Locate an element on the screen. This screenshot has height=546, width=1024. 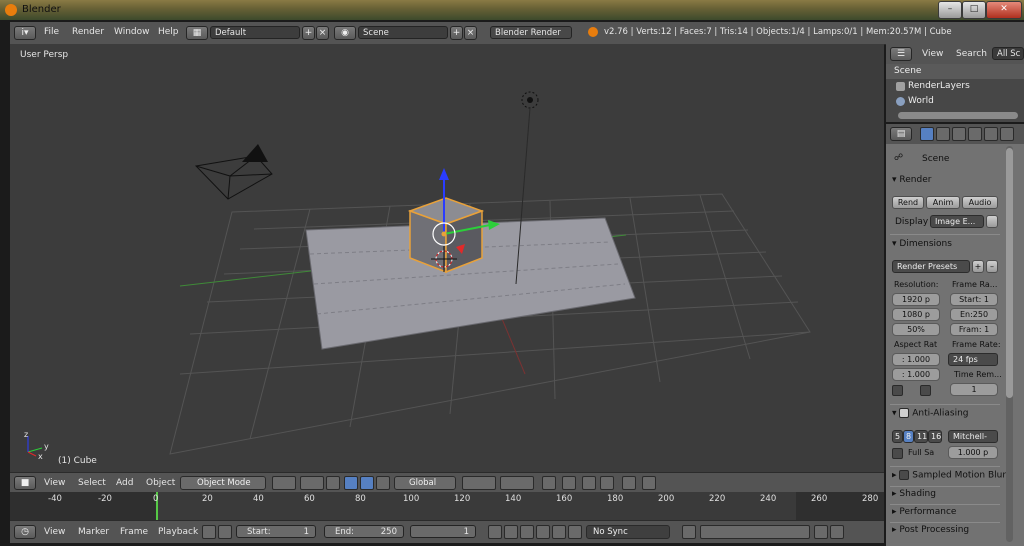
translate-manipulator-icon is located at coordinates (351, 483).